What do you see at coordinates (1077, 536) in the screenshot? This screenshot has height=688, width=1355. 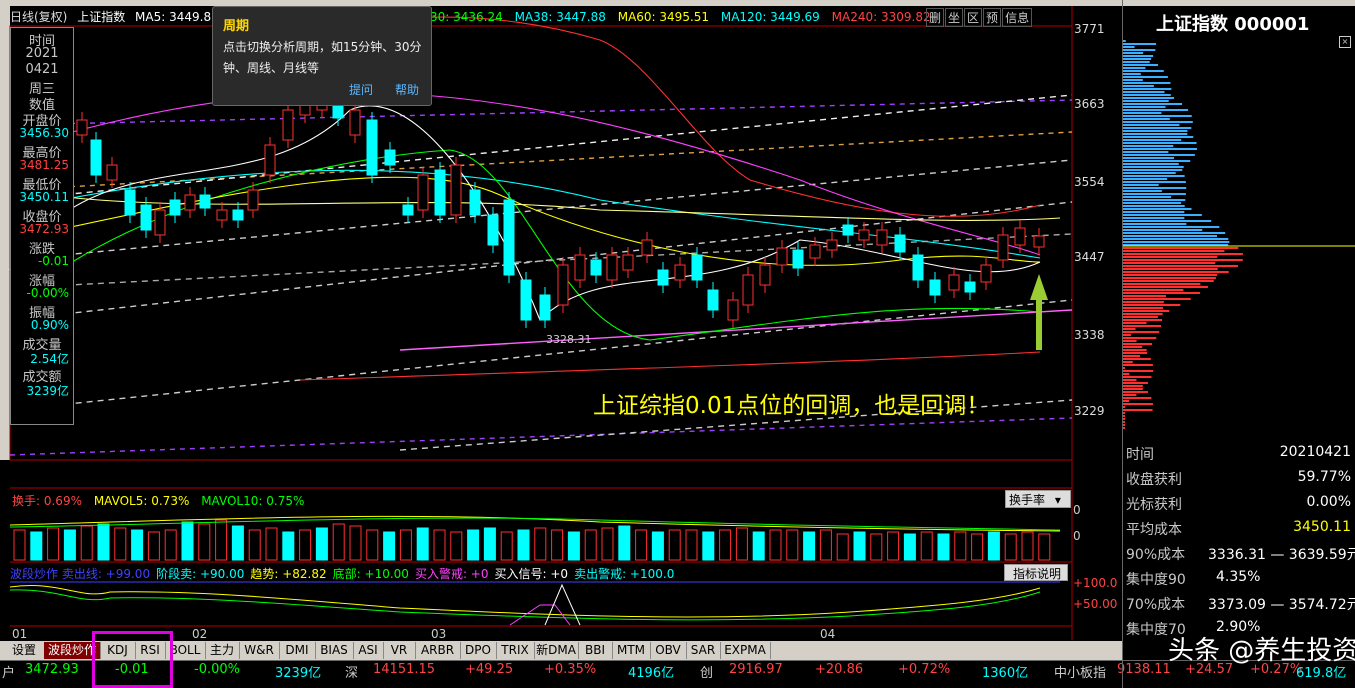 I see `volume-axis-bottom: 0` at bounding box center [1077, 536].